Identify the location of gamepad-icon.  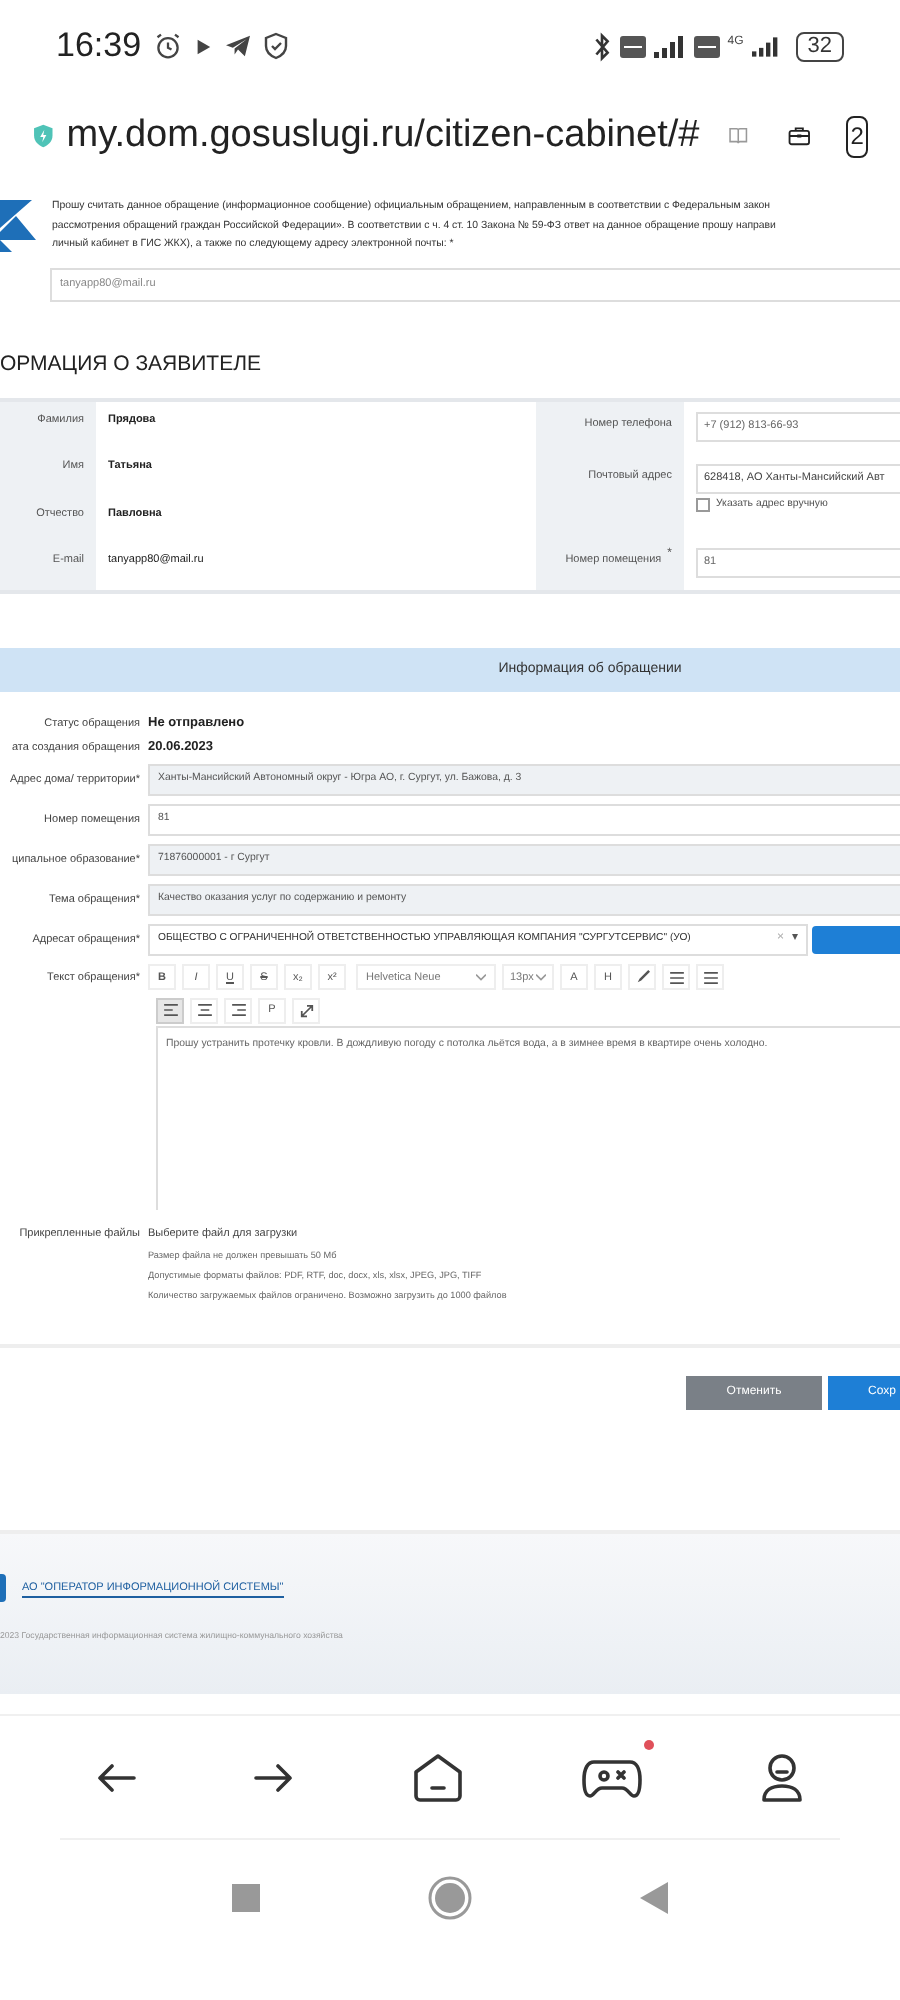
(612, 1777).